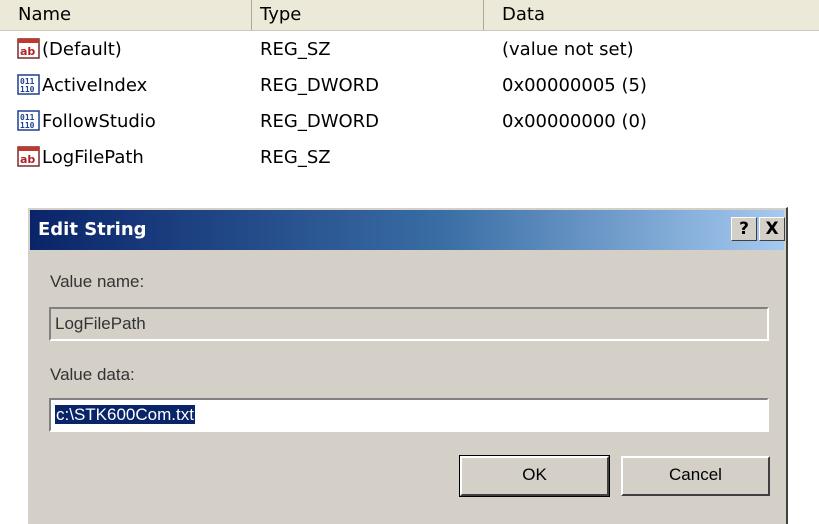  Describe the element at coordinates (568, 49) in the screenshot. I see `value-data: (value not set)` at that location.